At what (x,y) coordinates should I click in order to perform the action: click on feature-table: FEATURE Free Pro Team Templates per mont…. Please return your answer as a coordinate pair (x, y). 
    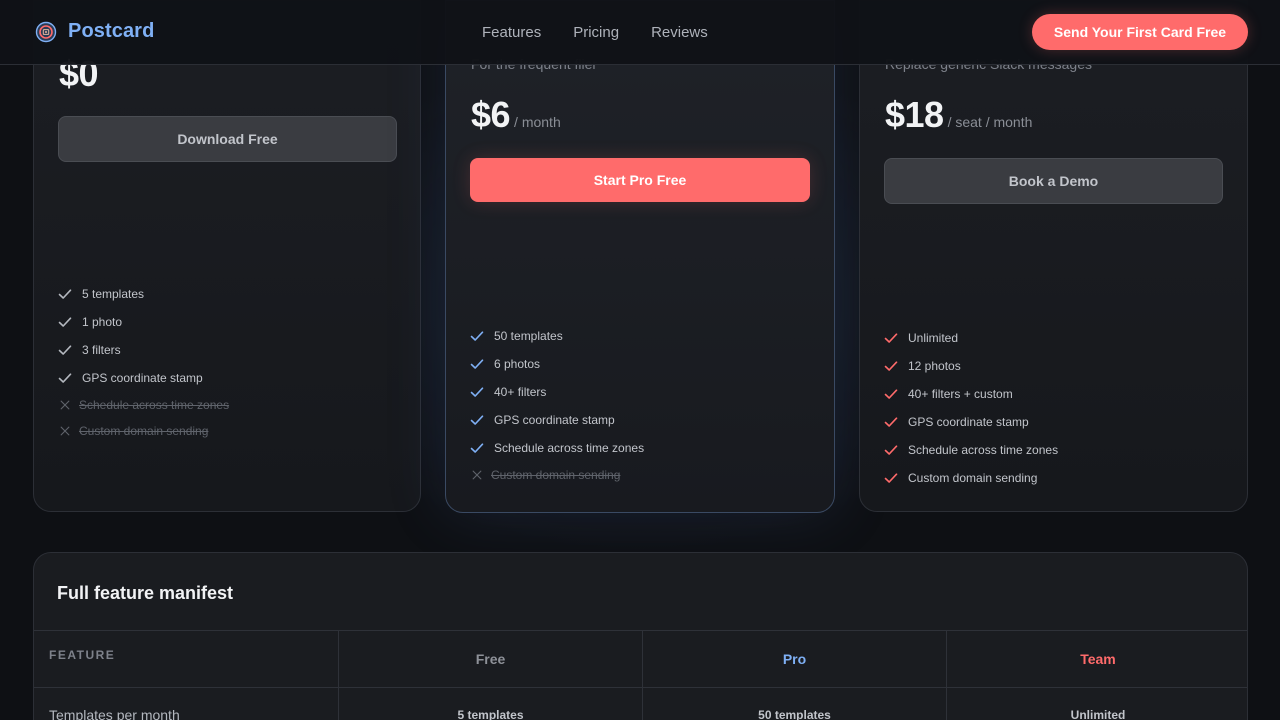
    Looking at the image, I should click on (640, 675).